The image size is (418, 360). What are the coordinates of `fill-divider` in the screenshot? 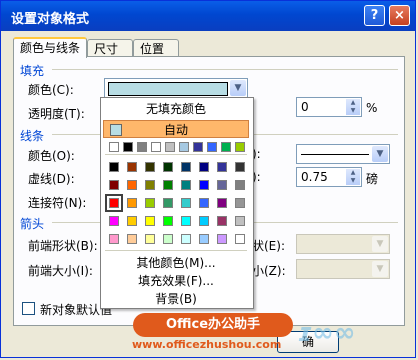 It's located at (225, 69).